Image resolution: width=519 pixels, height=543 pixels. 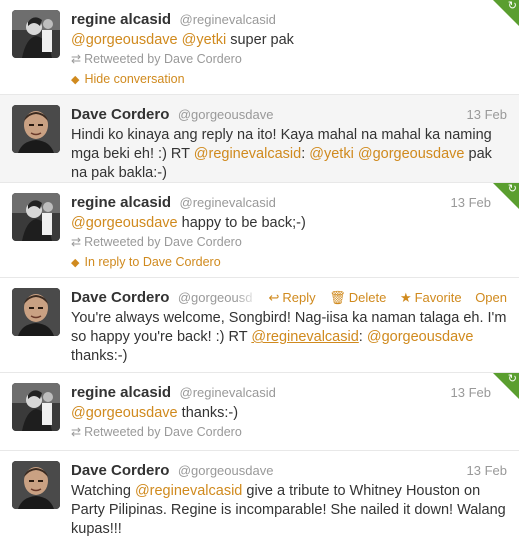 I want to click on delete-button: 🗑 Delete, so click(x=357, y=297).